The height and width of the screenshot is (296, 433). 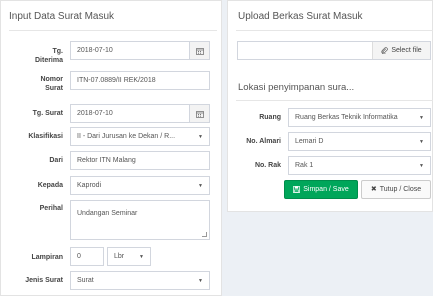 What do you see at coordinates (263, 141) in the screenshot?
I see `no-almari-label: No. Almari` at bounding box center [263, 141].